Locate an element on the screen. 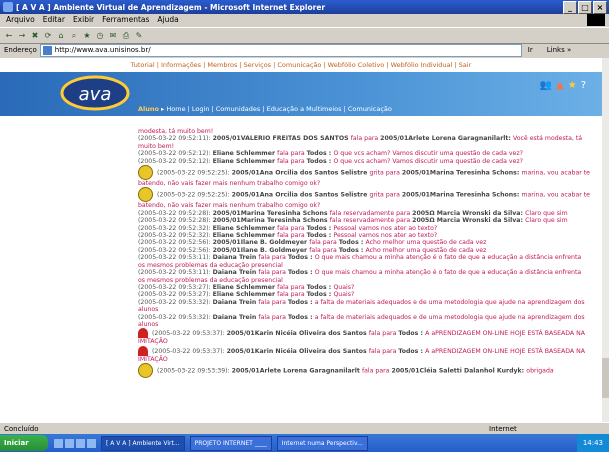 The image size is (609, 452). status-text: Concluído is located at coordinates (21, 429).